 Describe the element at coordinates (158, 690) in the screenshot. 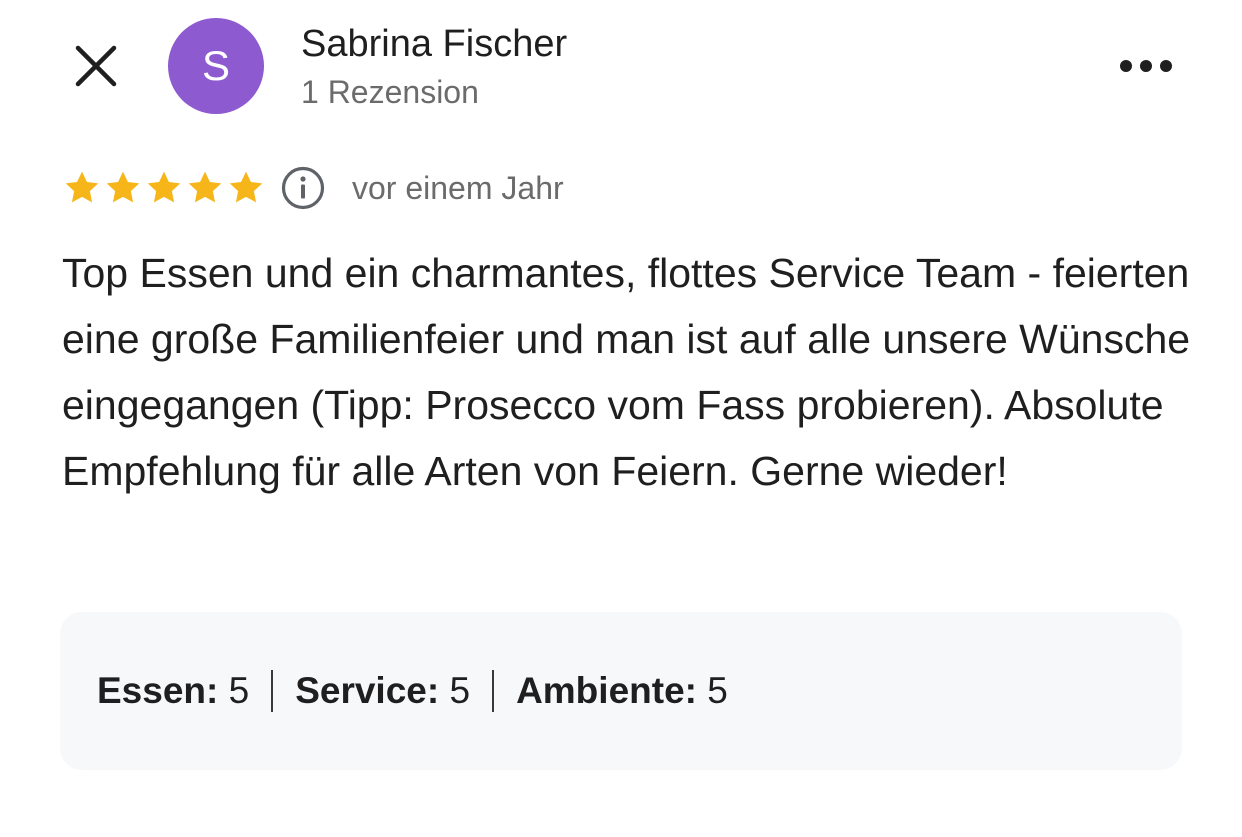

I see `rating-label: Essen:` at that location.